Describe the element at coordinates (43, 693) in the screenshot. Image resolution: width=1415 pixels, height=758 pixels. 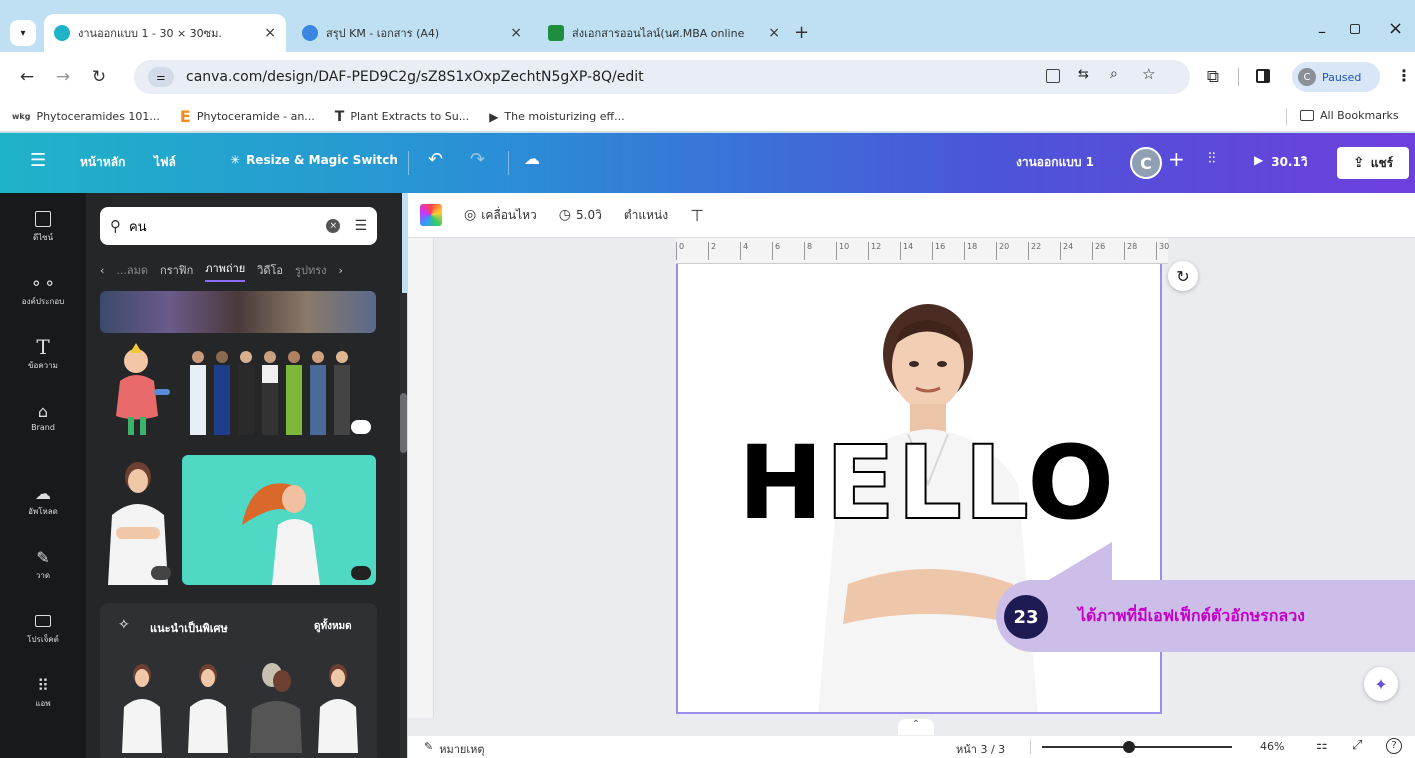
I see `rail-item-apps: ⠿ แอพ` at that location.